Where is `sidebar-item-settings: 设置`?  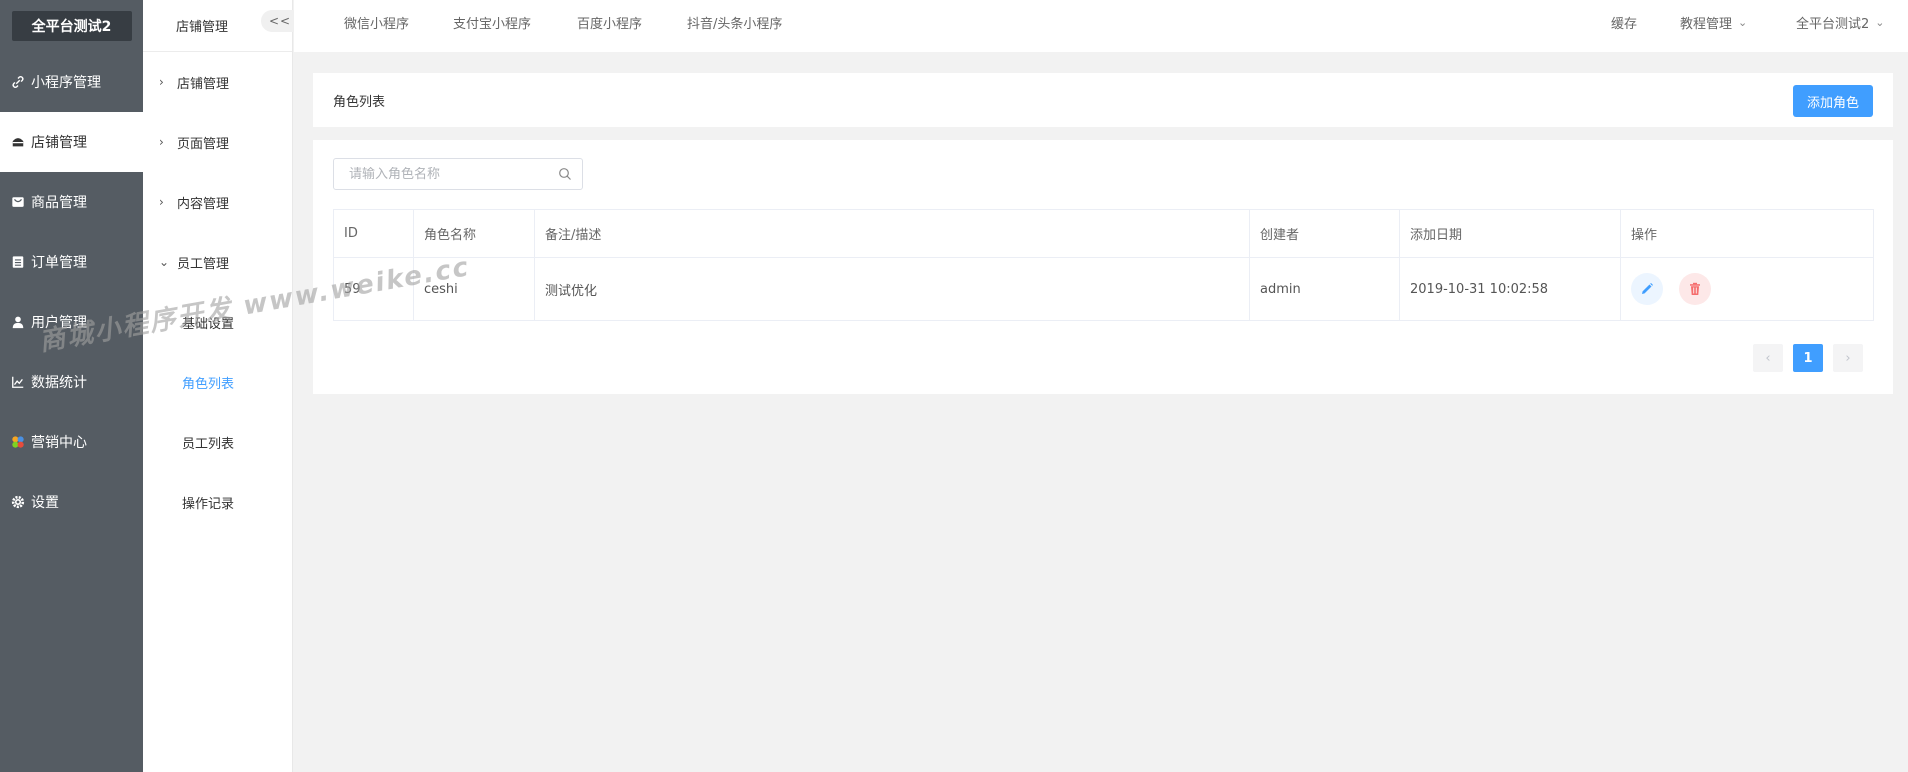 sidebar-item-settings: 设置 is located at coordinates (71, 502).